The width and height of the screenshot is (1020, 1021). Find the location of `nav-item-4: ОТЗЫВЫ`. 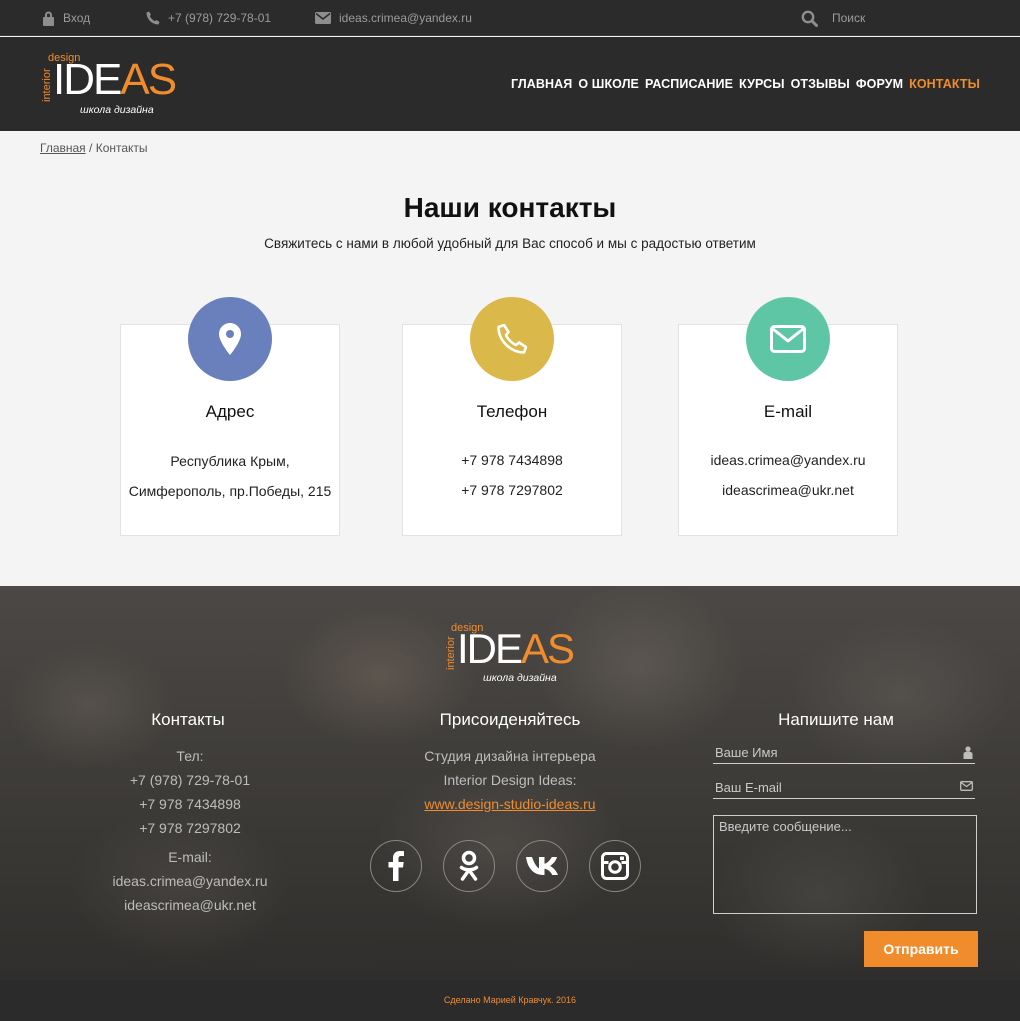

nav-item-4: ОТЗЫВЫ is located at coordinates (820, 84).